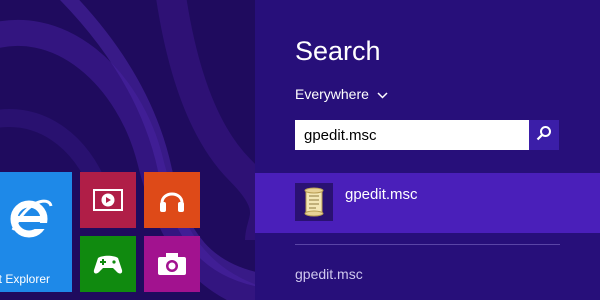  I want to click on camera-icon, so click(172, 264).